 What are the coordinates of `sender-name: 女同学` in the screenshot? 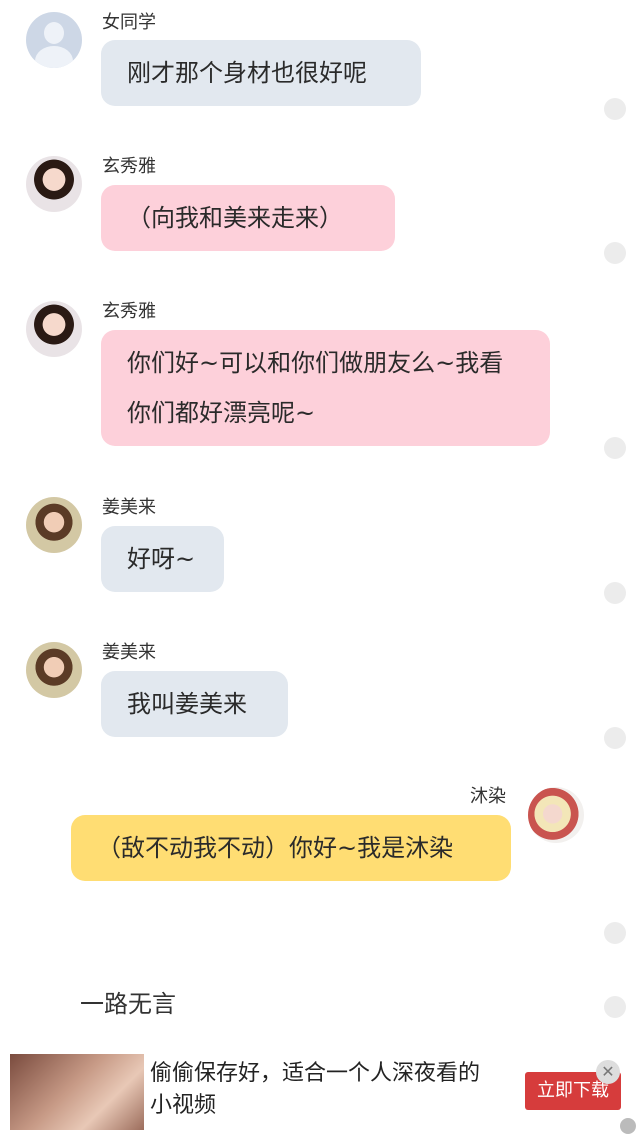 It's located at (129, 22).